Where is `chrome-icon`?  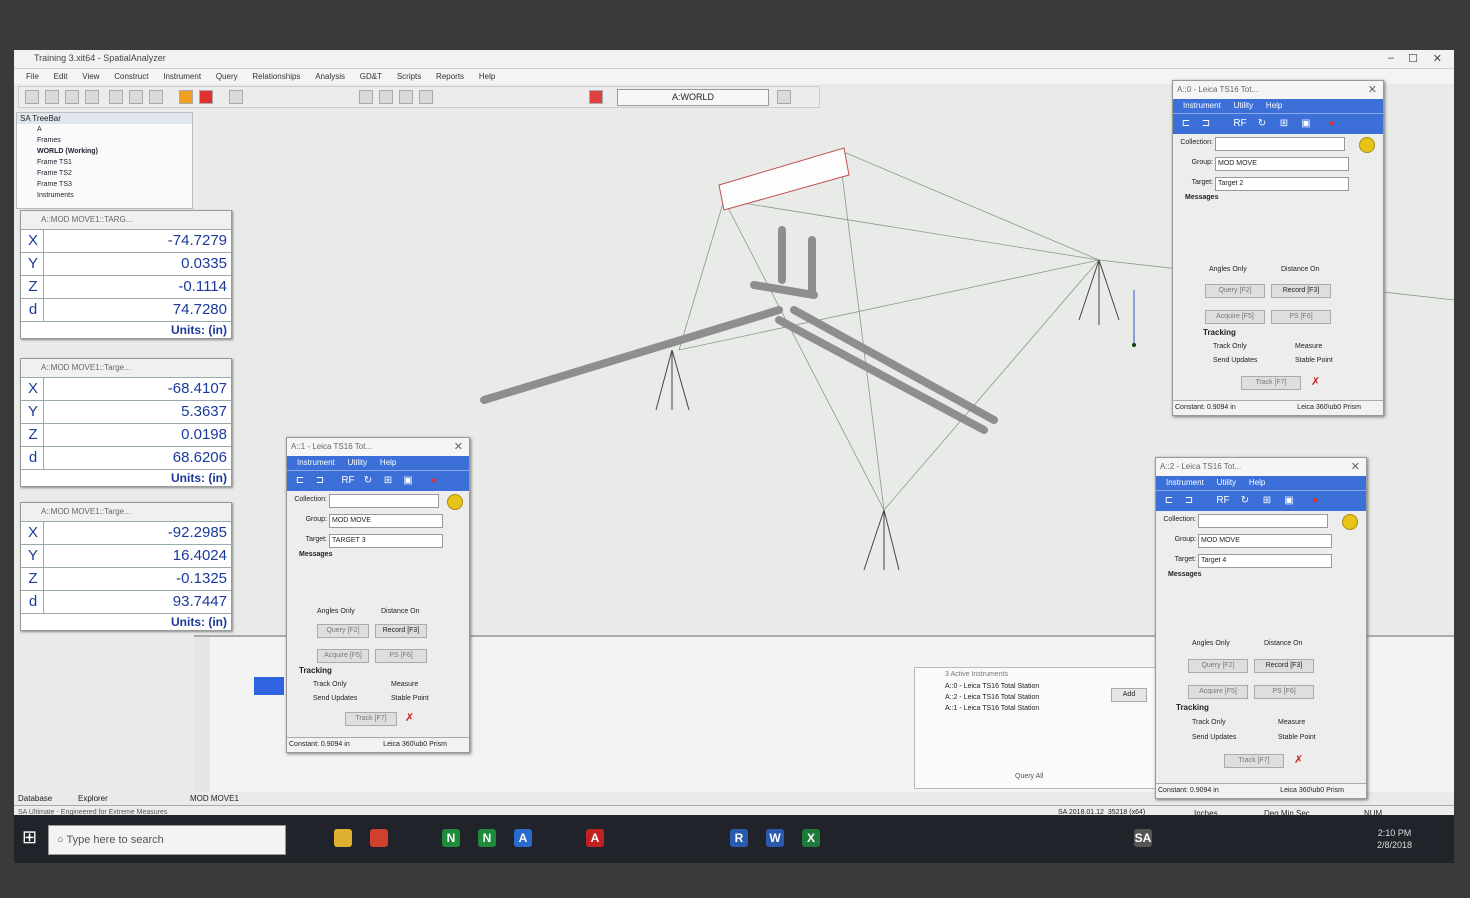
chrome-icon is located at coordinates (379, 838).